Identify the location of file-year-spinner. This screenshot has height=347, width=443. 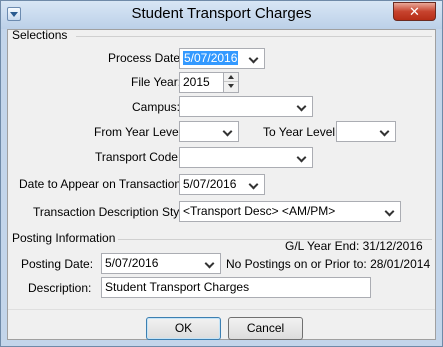
(230, 82).